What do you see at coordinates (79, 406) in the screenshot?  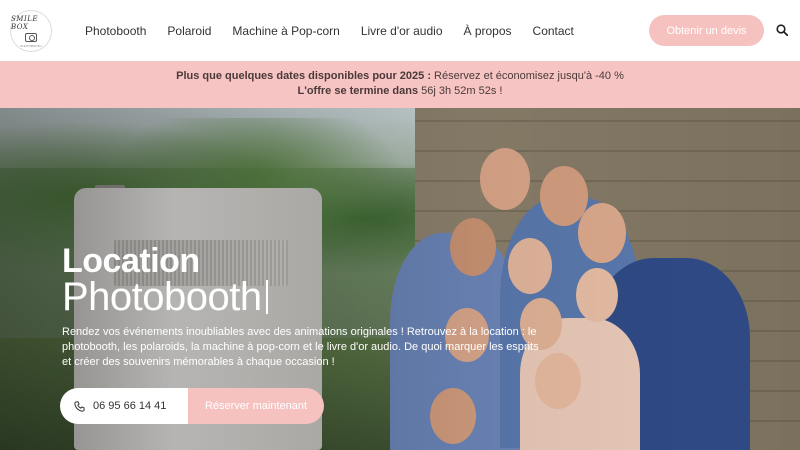 I see `phone-icon` at bounding box center [79, 406].